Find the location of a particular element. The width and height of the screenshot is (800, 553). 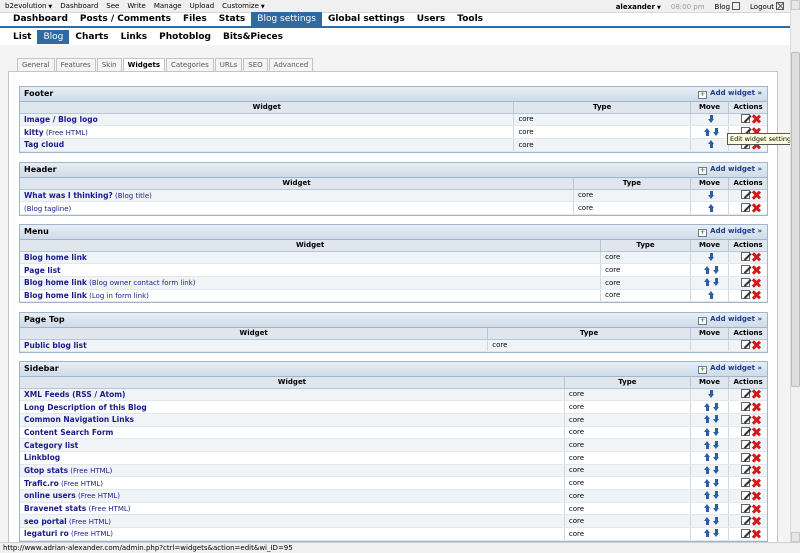

widget-name-link: Common Navigation Links is located at coordinates (79, 419).